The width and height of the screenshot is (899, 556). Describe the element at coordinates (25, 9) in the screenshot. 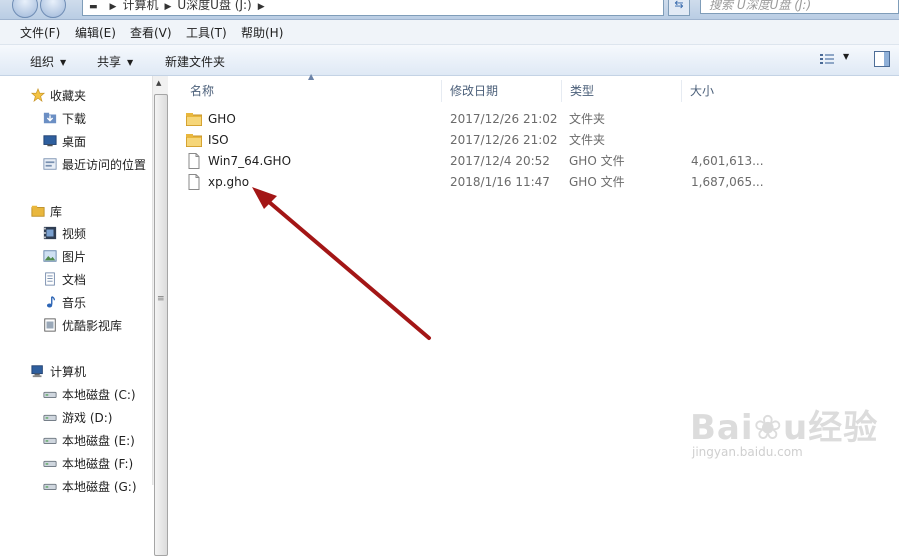

I see `back-button` at that location.